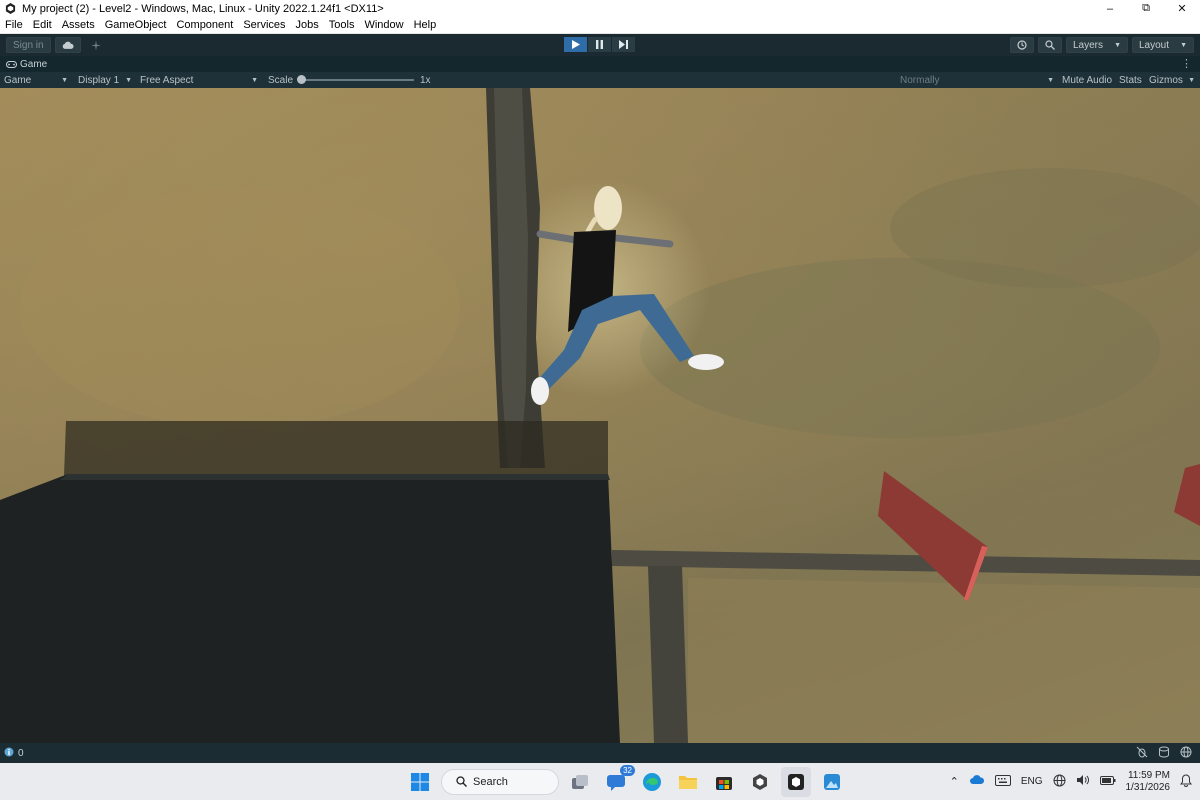  Describe the element at coordinates (1148, 775) in the screenshot. I see `clock-time: 11:59 PM` at that location.